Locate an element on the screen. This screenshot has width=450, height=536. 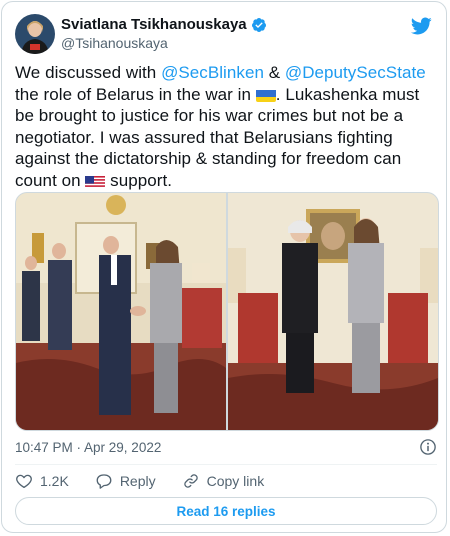
reply-bubble-icon is located at coordinates (104, 481).